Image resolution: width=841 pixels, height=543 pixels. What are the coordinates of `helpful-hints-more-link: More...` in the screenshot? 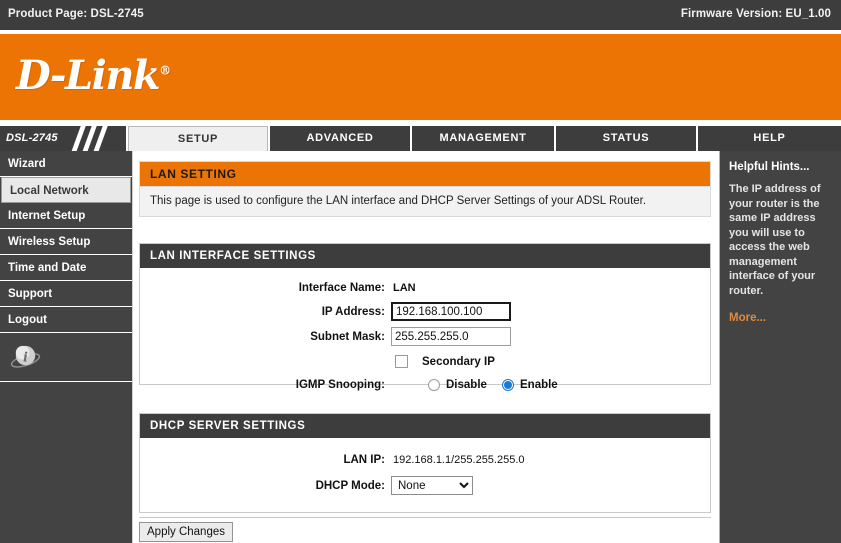 It's located at (780, 318).